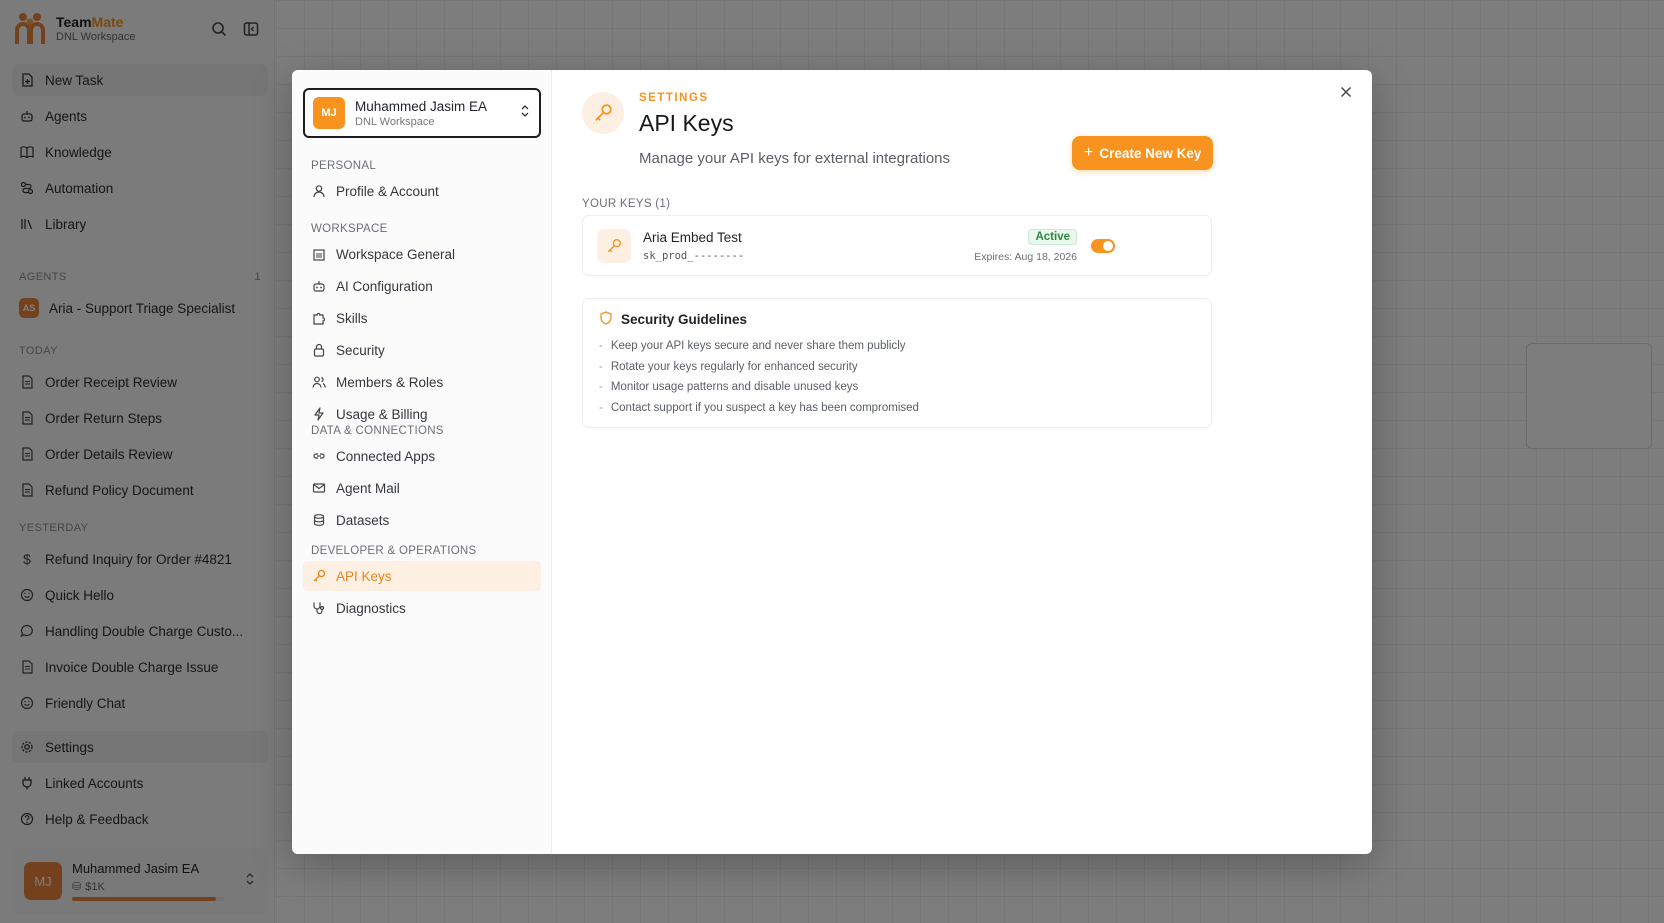 This screenshot has width=1664, height=923. Describe the element at coordinates (422, 191) in the screenshot. I see `settings-item-profile: Profile & Account` at that location.